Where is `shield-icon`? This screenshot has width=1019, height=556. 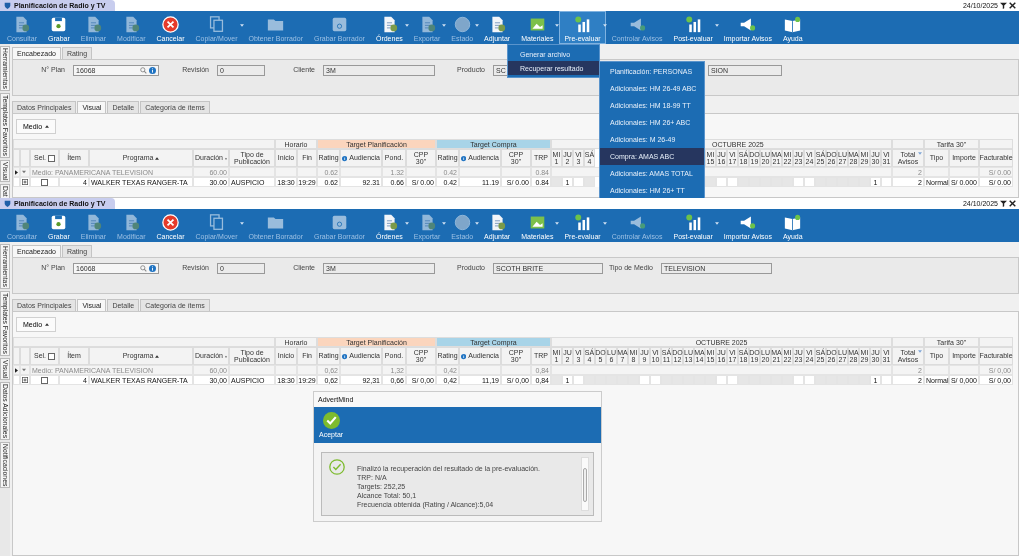
shield-icon is located at coordinates (7, 203).